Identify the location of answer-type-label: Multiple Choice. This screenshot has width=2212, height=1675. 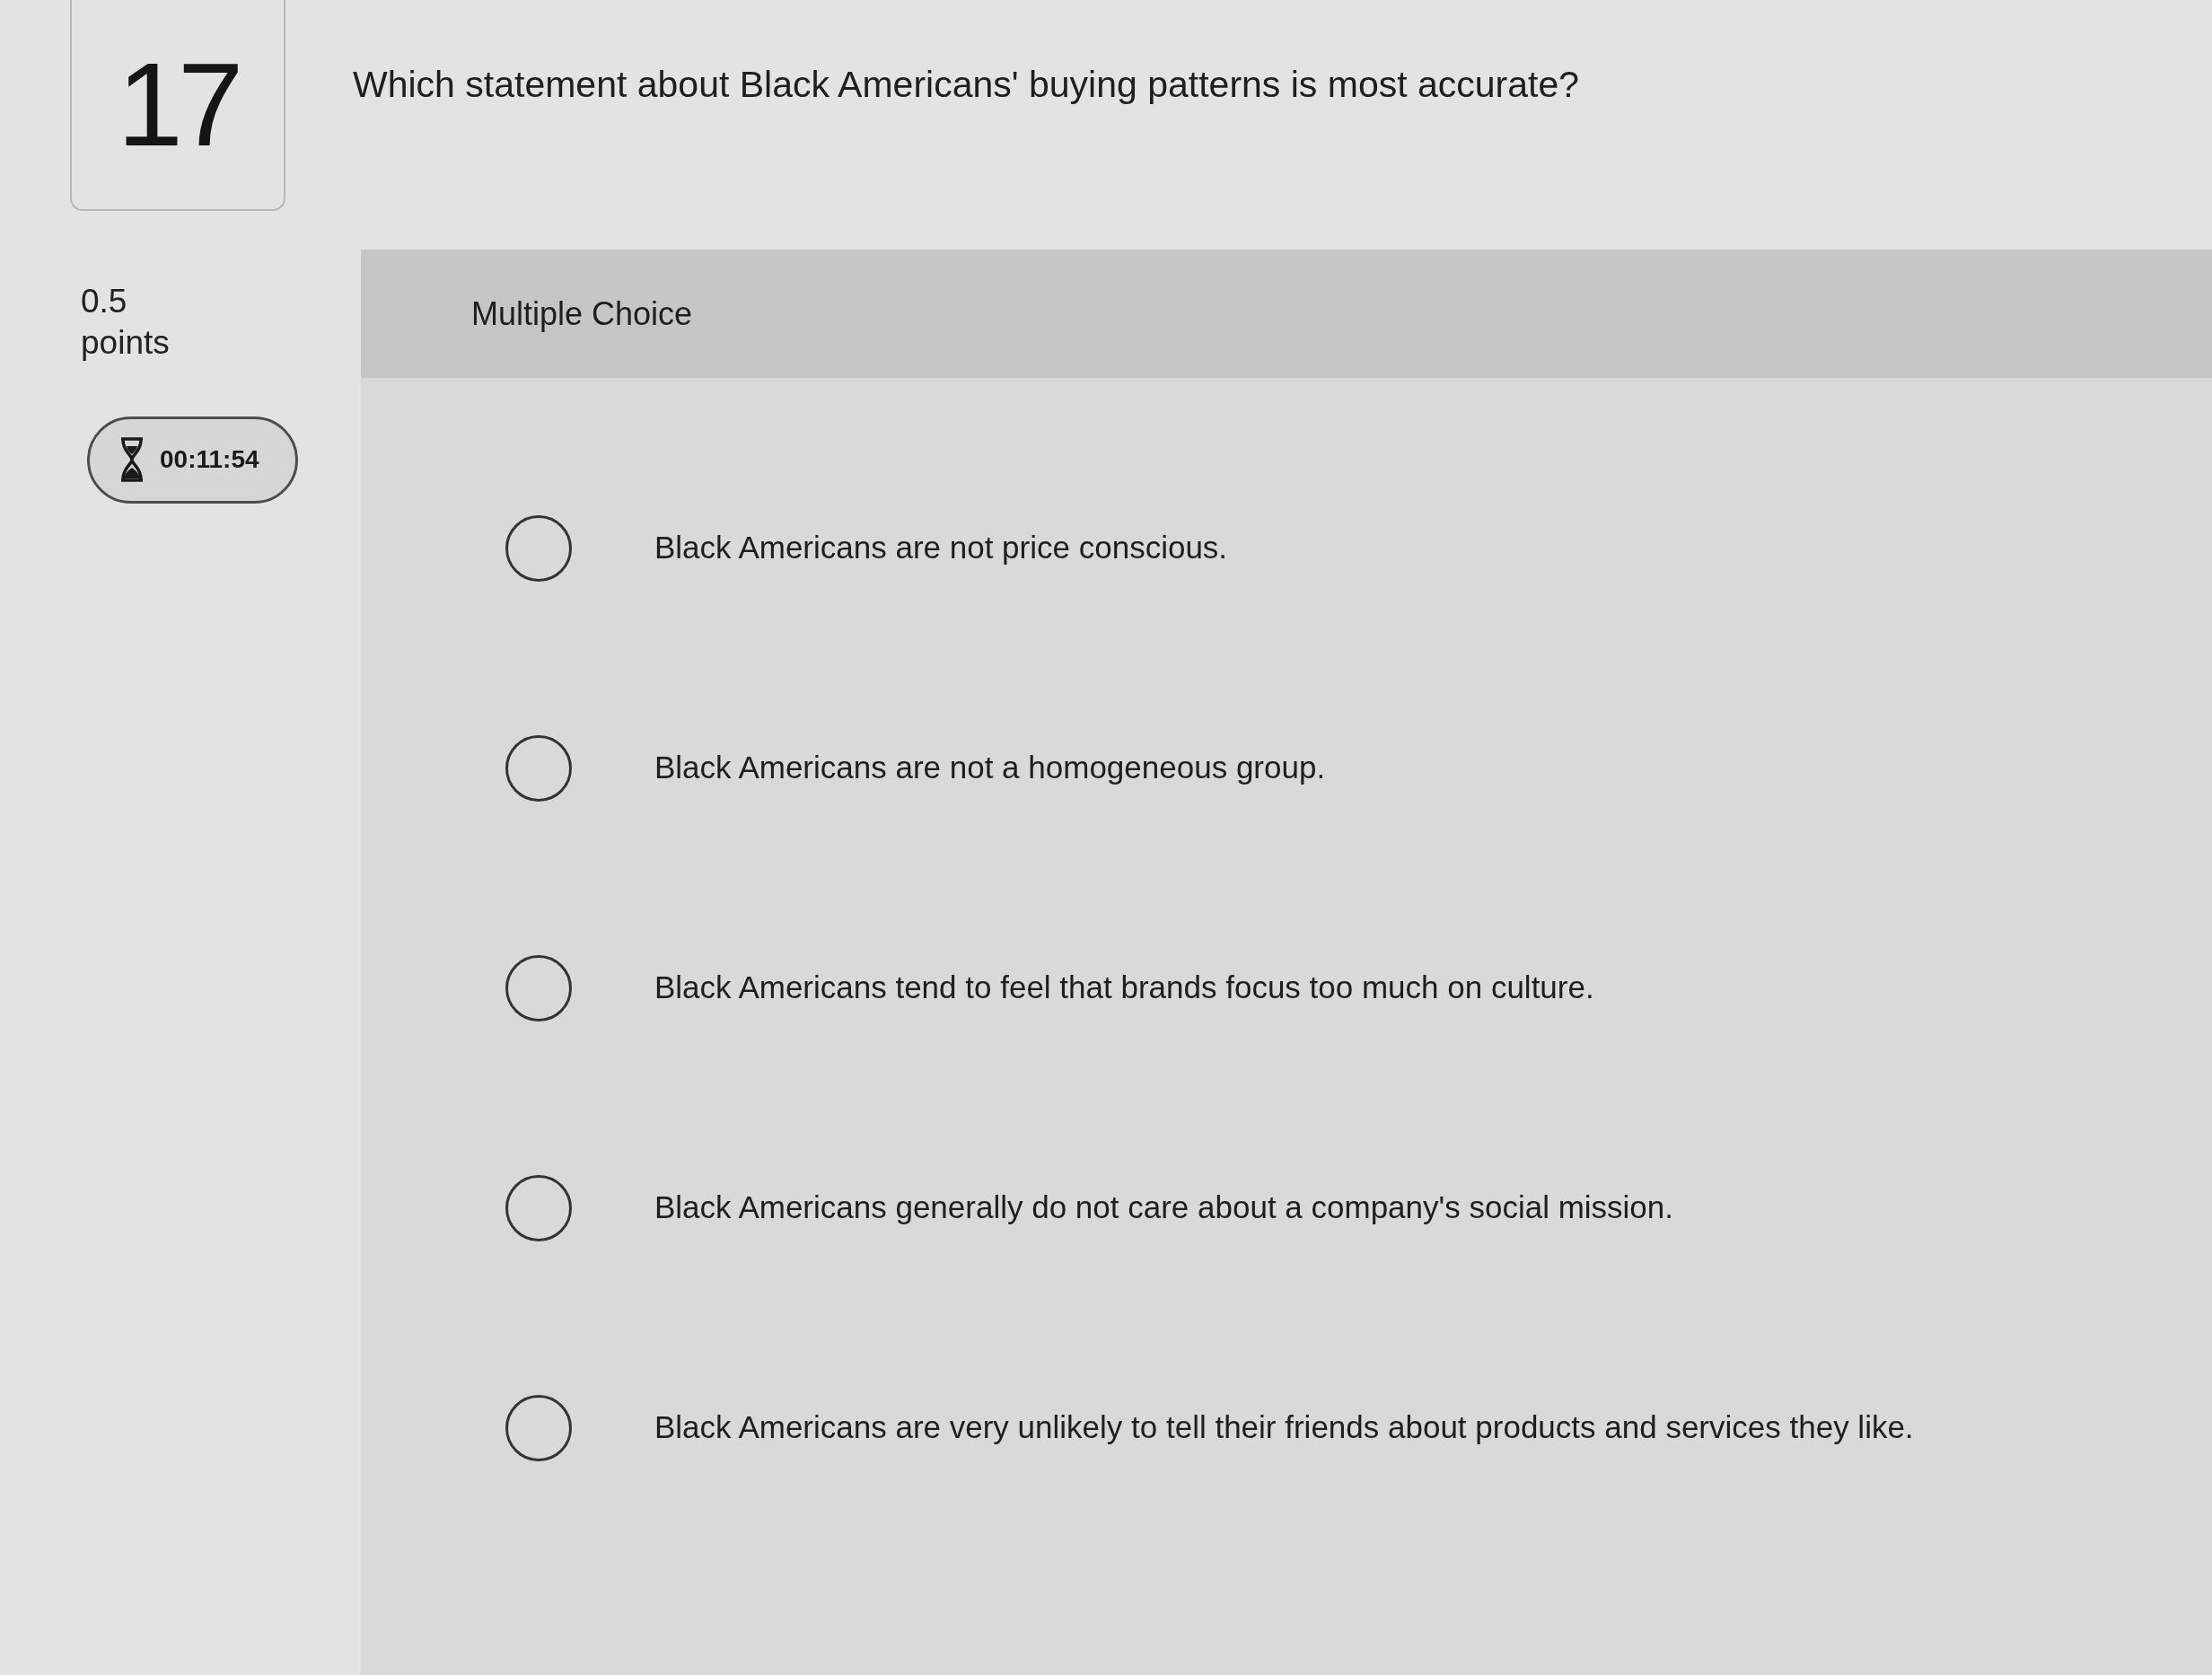
(582, 314).